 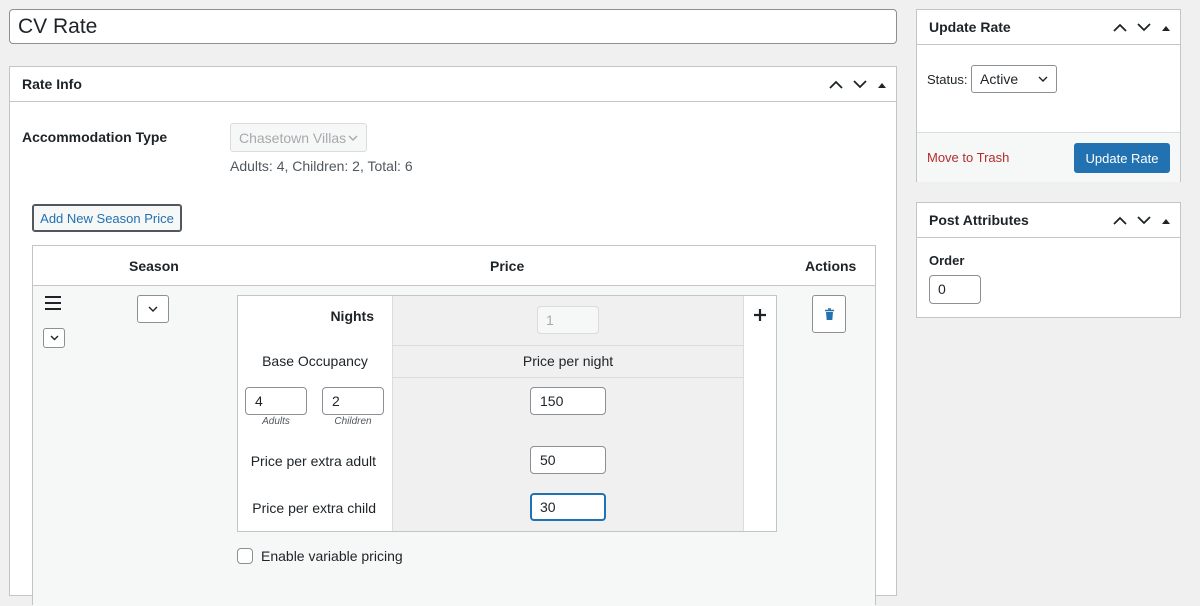 What do you see at coordinates (999, 79) in the screenshot?
I see `status-value: Active` at bounding box center [999, 79].